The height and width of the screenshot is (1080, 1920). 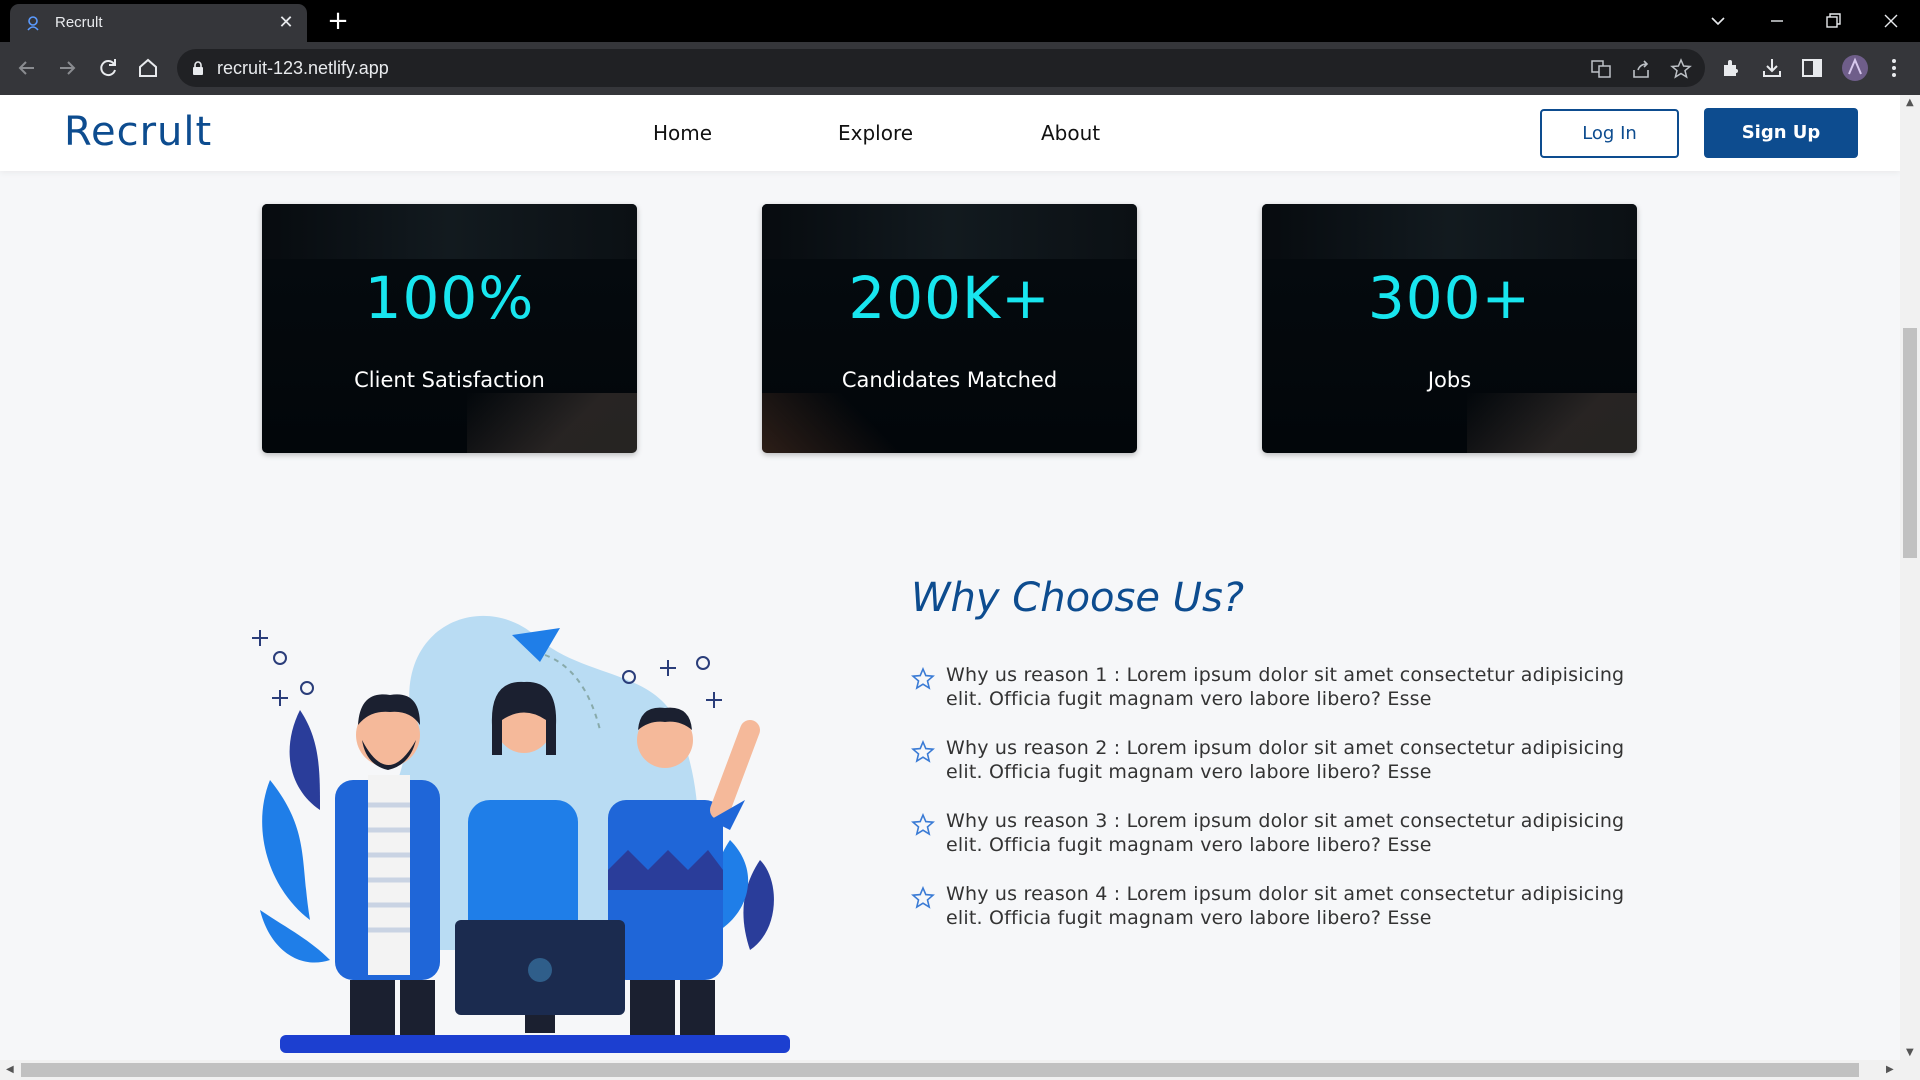 I want to click on favicon-icon, so click(x=33, y=23).